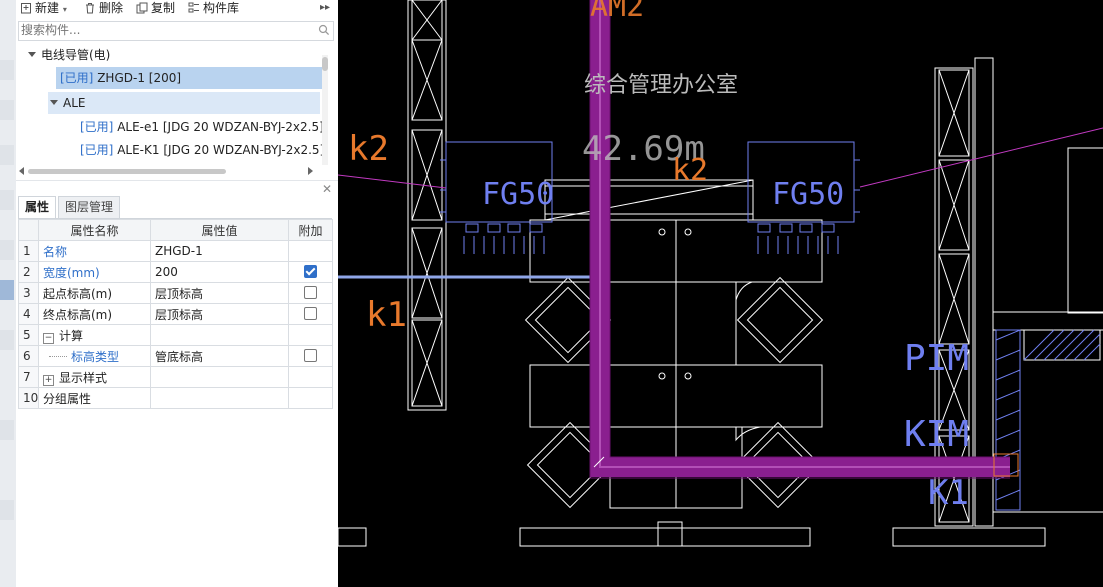 The image size is (1103, 587). What do you see at coordinates (94, 377) in the screenshot?
I see `property-name-group: + 显示样式` at bounding box center [94, 377].